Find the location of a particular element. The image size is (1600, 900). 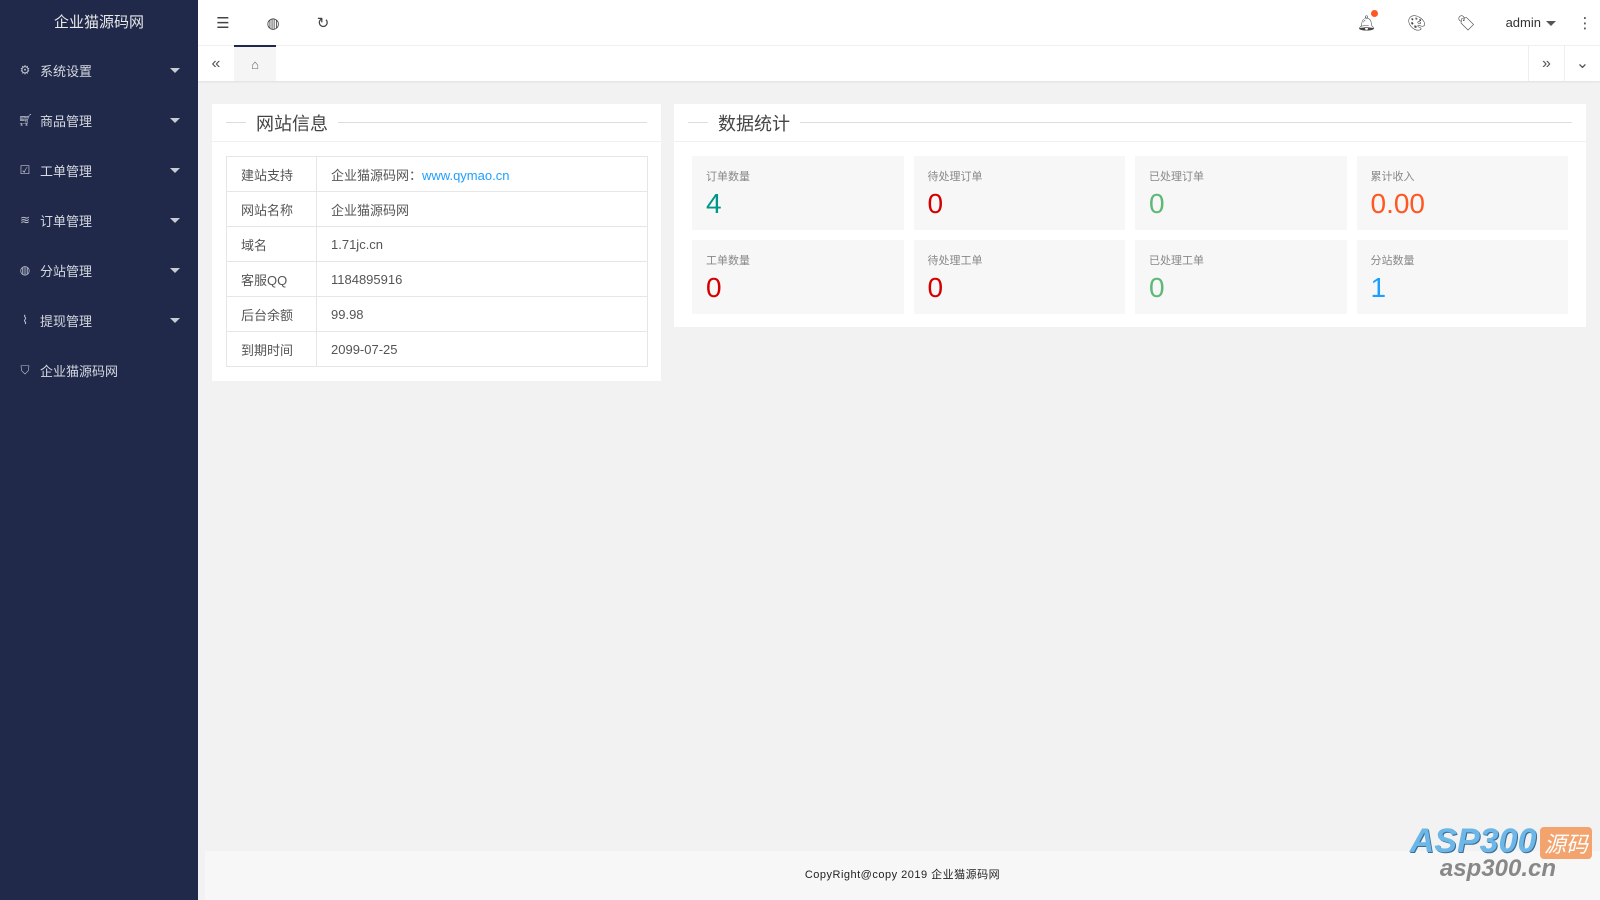

app-logo: 企业猫源码网 is located at coordinates (98, 22).